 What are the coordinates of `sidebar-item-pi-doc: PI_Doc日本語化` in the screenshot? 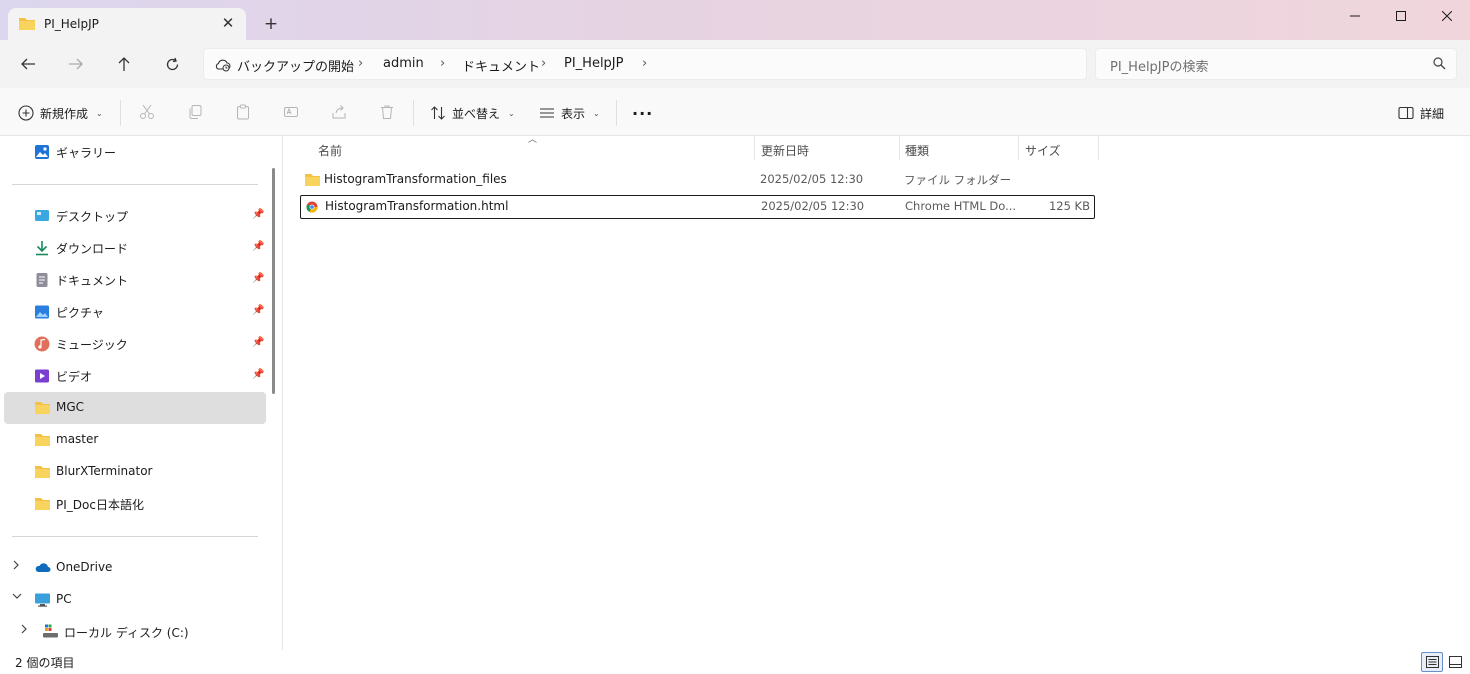 It's located at (135, 504).